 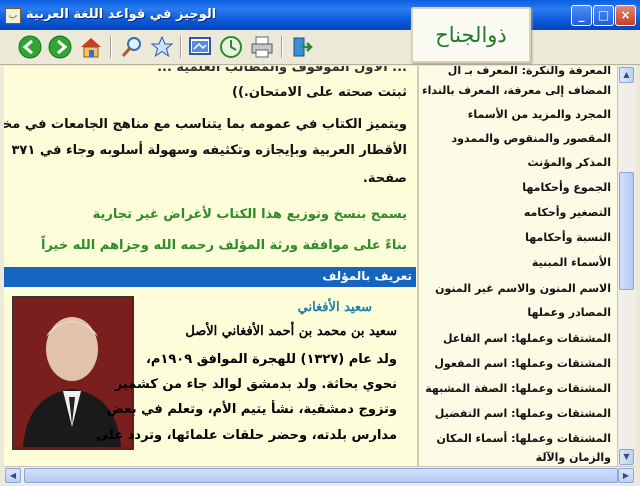 I want to click on display-icon, so click(x=200, y=46).